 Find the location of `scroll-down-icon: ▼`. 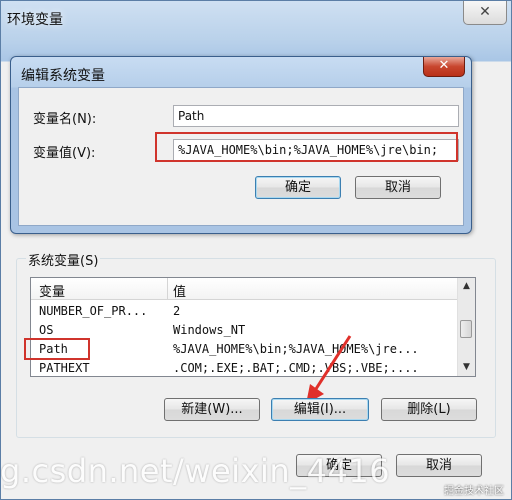

scroll-down-icon: ▼ is located at coordinates (466, 367).